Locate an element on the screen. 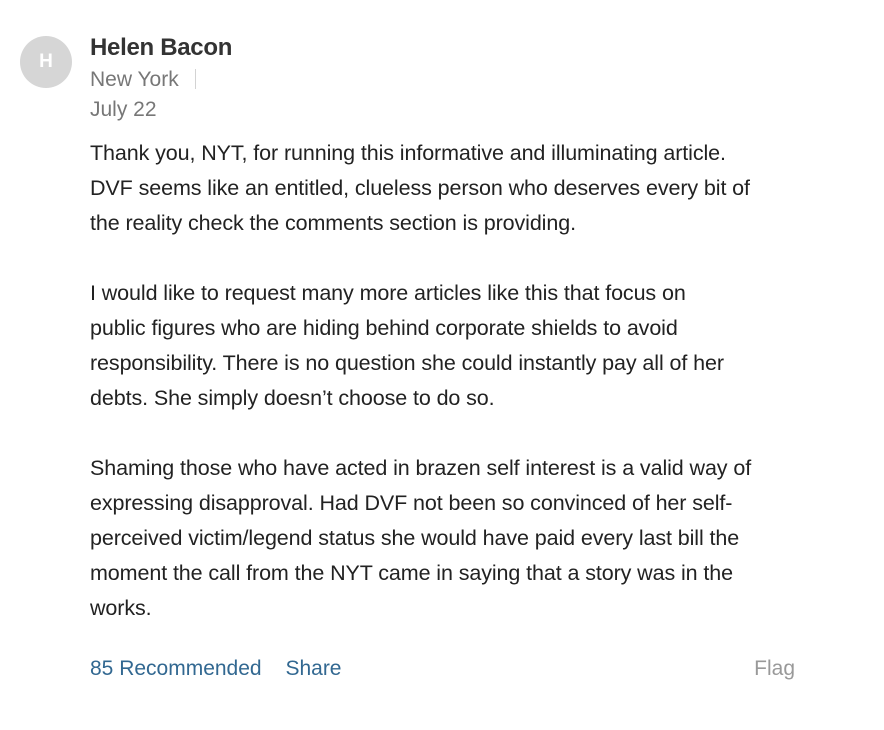 The height and width of the screenshot is (730, 884). avatar-initial: H is located at coordinates (46, 61).